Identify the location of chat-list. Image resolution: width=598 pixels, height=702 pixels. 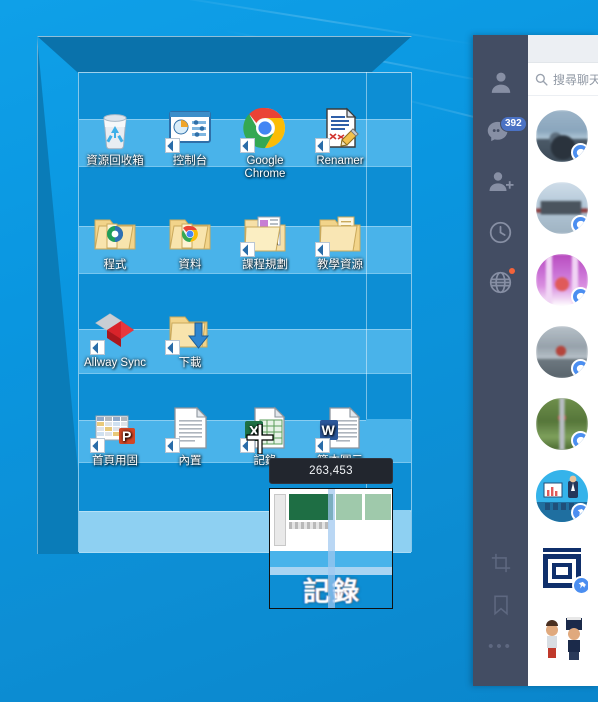
(563, 391).